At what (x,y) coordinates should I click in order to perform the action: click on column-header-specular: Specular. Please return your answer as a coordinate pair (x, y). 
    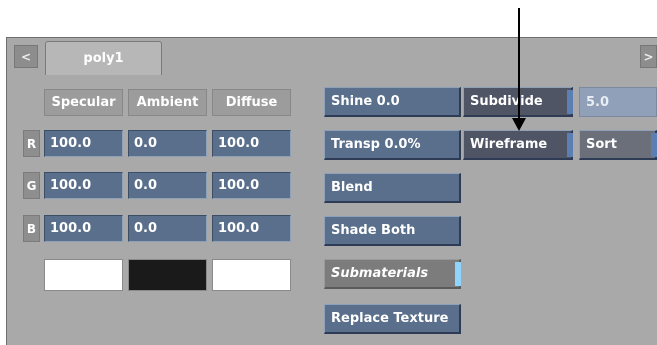
    Looking at the image, I should click on (83, 102).